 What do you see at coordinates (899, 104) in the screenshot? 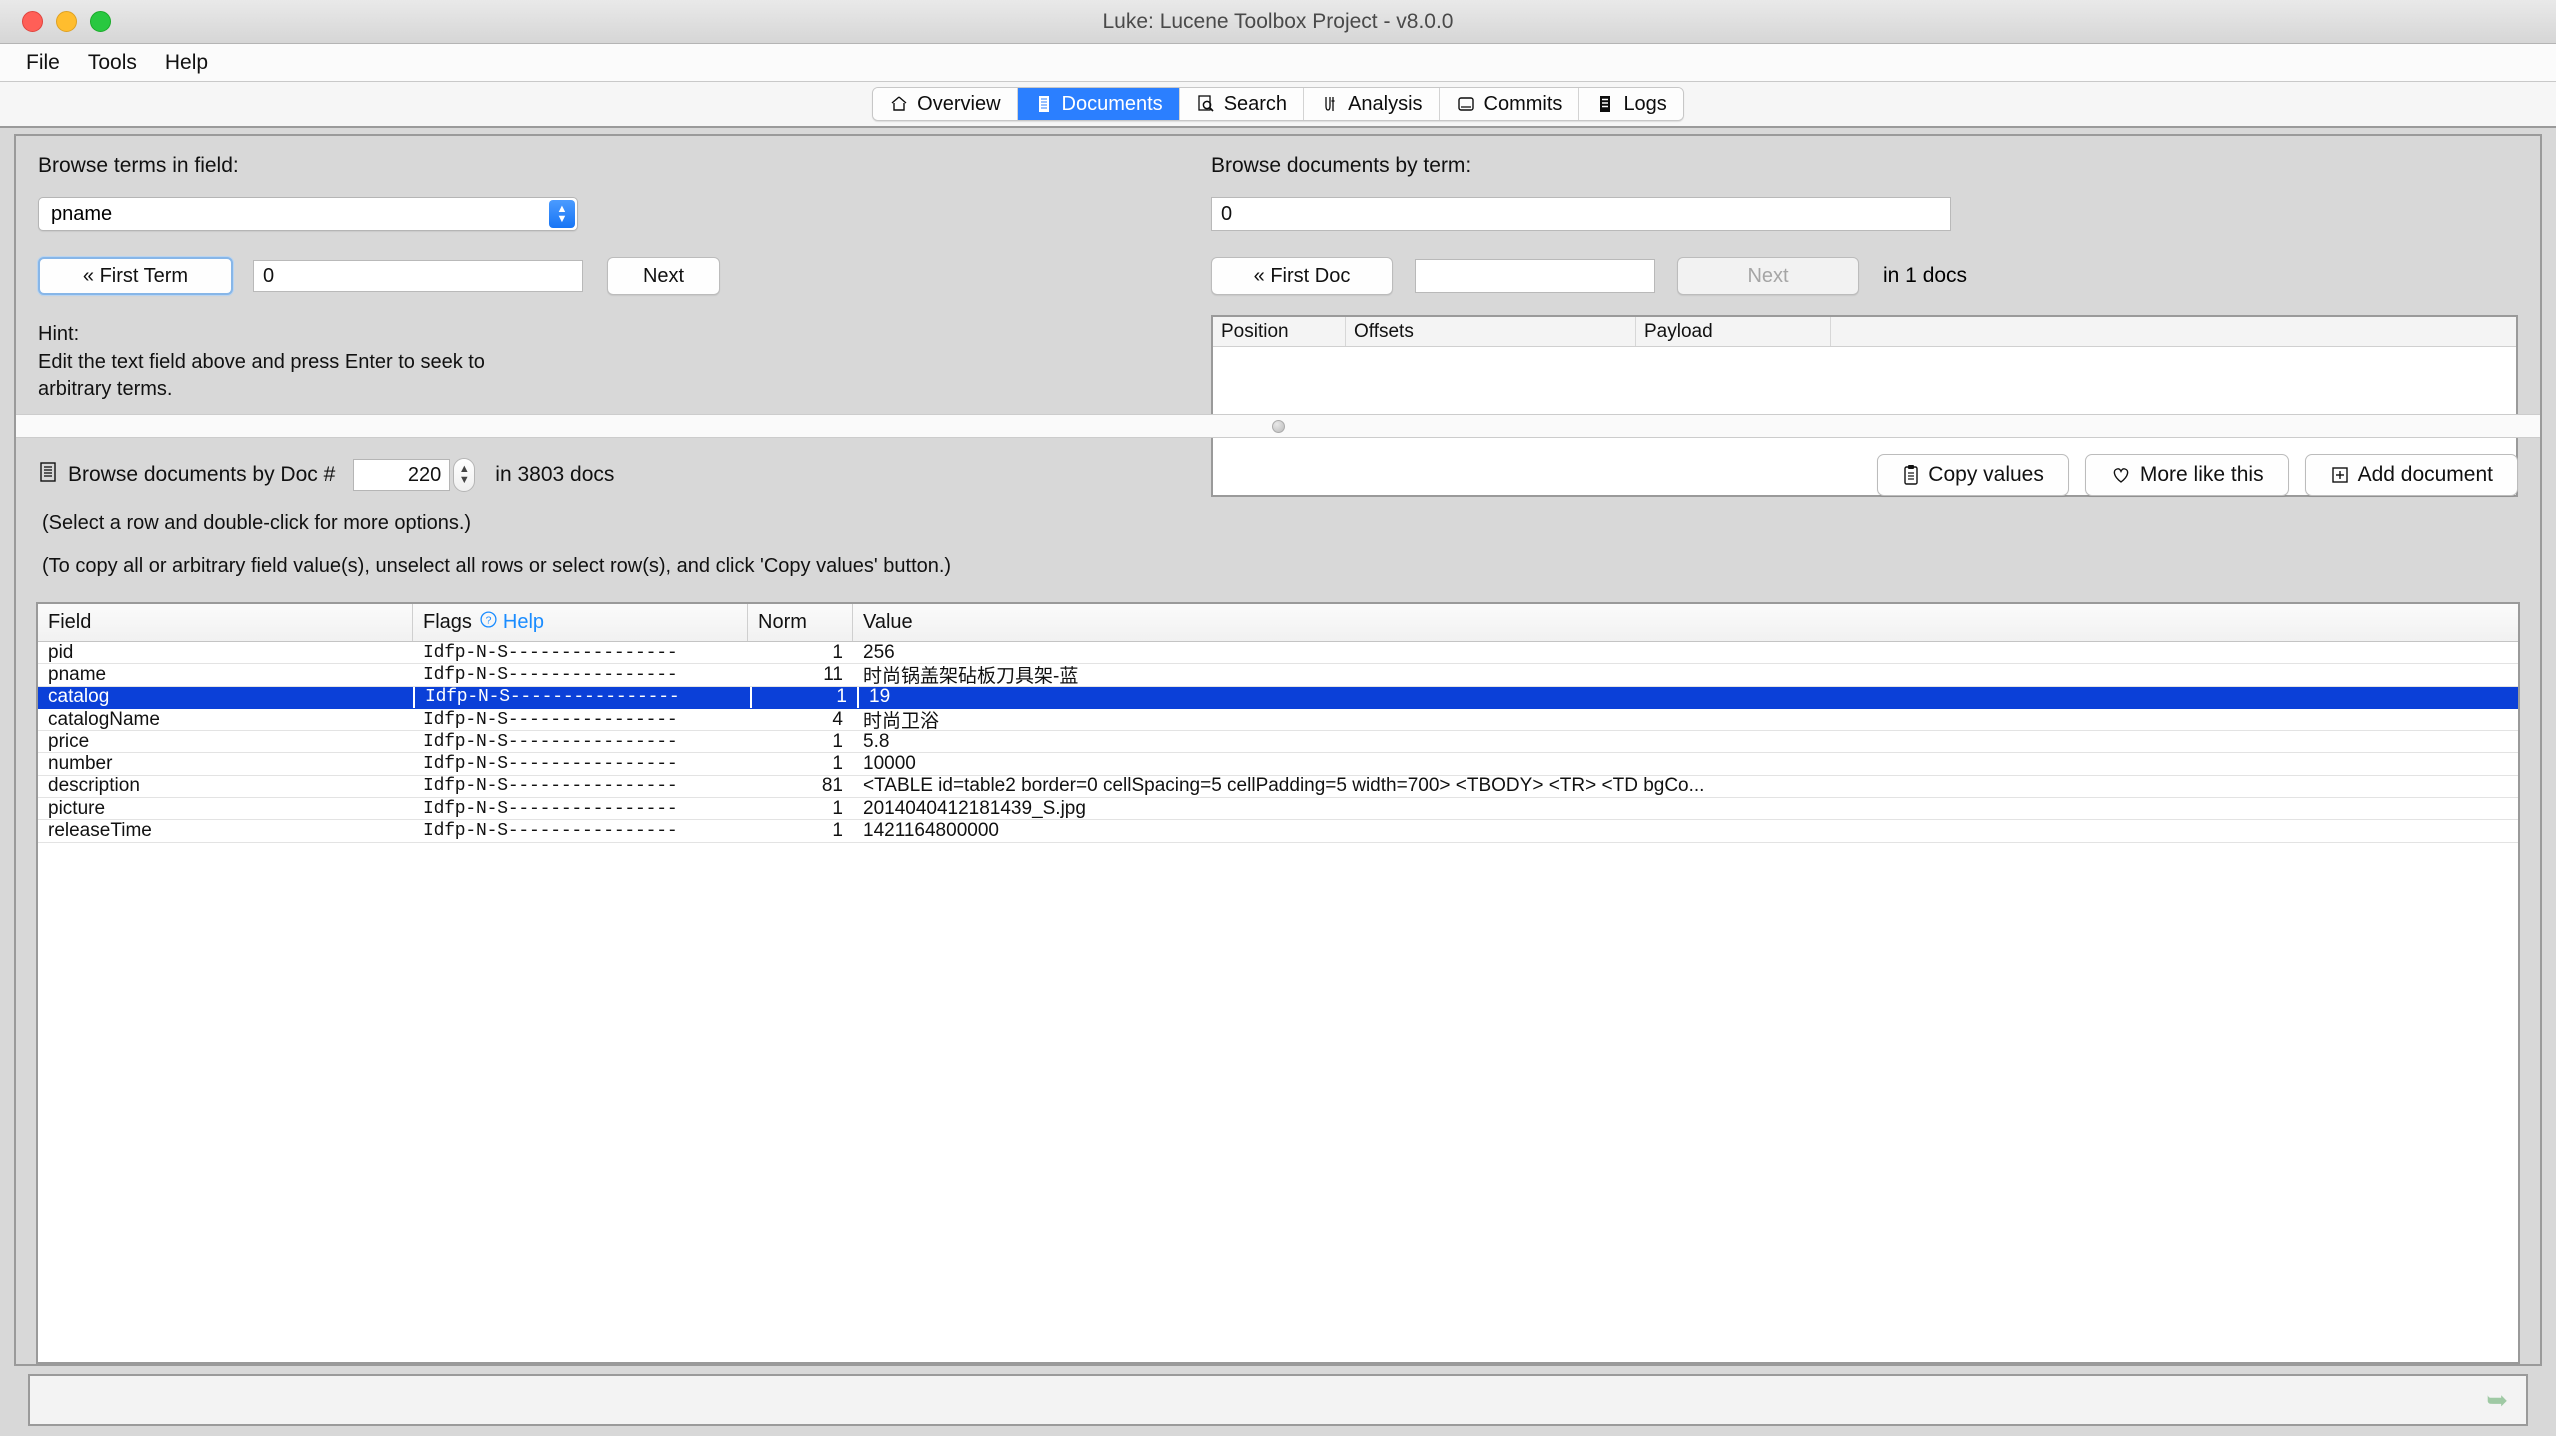
I see `home-icon` at bounding box center [899, 104].